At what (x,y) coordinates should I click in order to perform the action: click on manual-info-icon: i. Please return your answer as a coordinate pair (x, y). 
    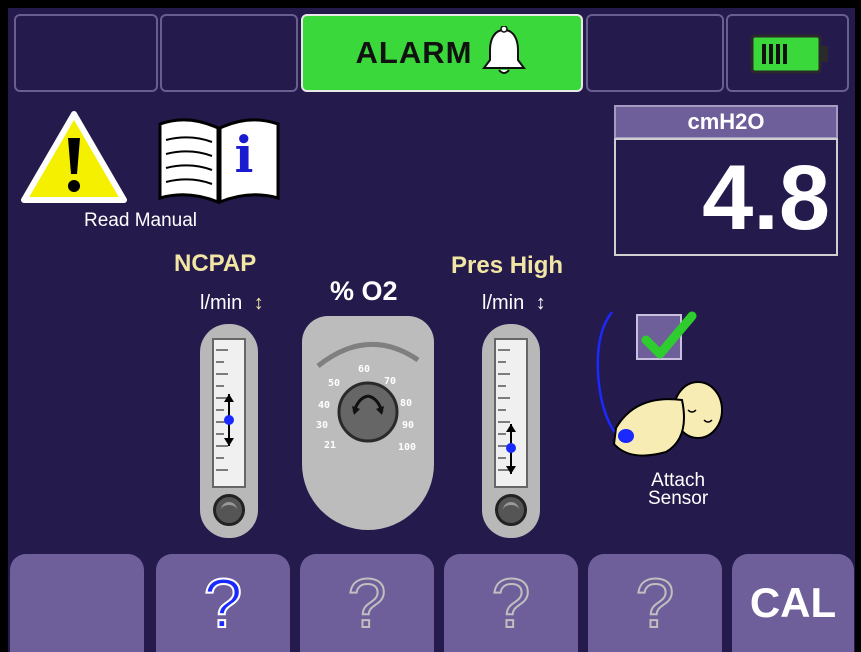
    Looking at the image, I should click on (219, 162).